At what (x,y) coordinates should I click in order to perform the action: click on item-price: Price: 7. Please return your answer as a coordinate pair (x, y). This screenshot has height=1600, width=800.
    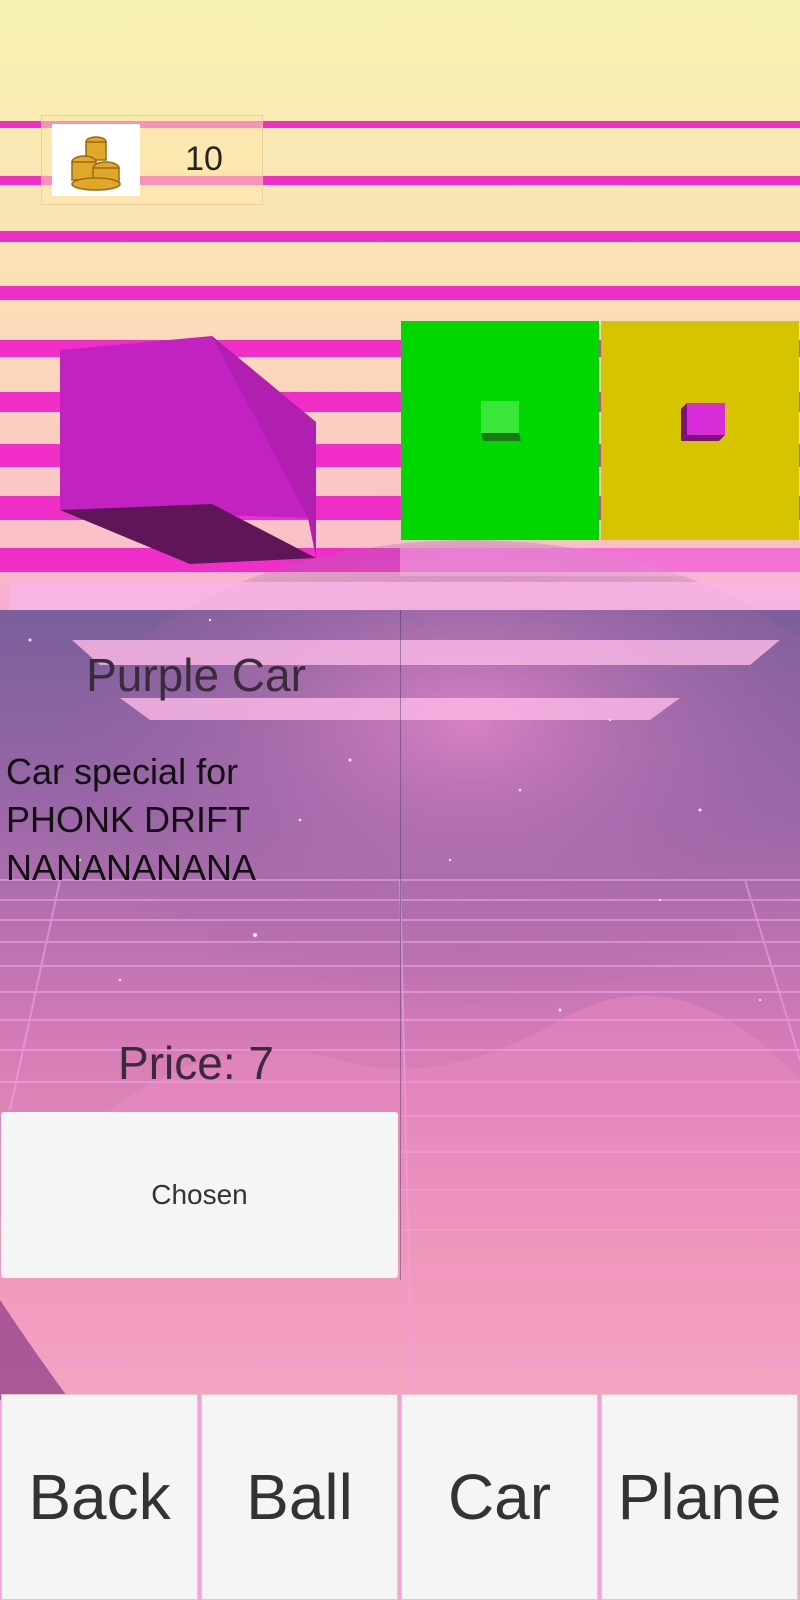
    Looking at the image, I should click on (196, 1063).